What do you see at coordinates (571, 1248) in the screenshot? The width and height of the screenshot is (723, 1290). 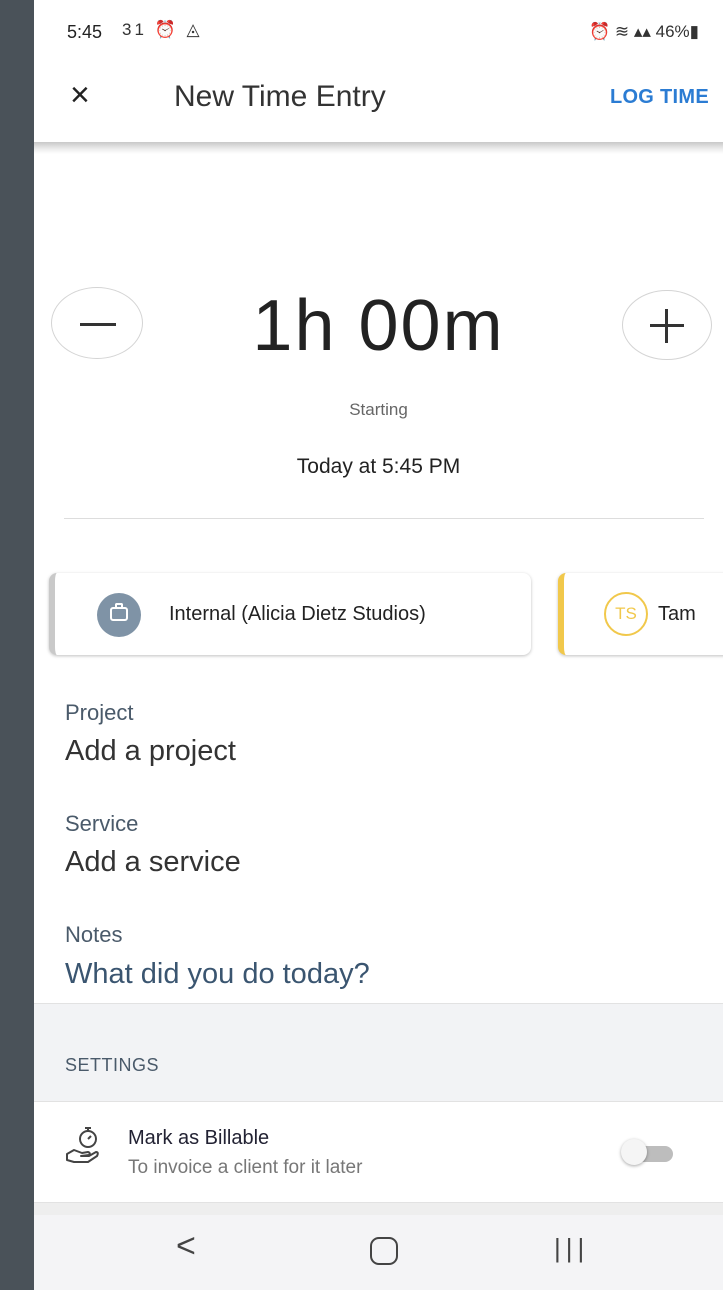 I see `recents-icon: |||` at bounding box center [571, 1248].